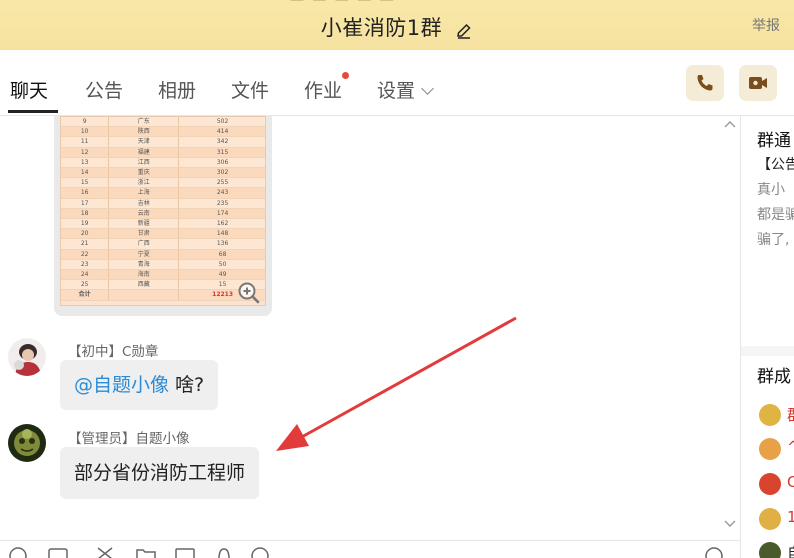  What do you see at coordinates (144, 214) in the screenshot?
I see `table-cell: 云南` at bounding box center [144, 214].